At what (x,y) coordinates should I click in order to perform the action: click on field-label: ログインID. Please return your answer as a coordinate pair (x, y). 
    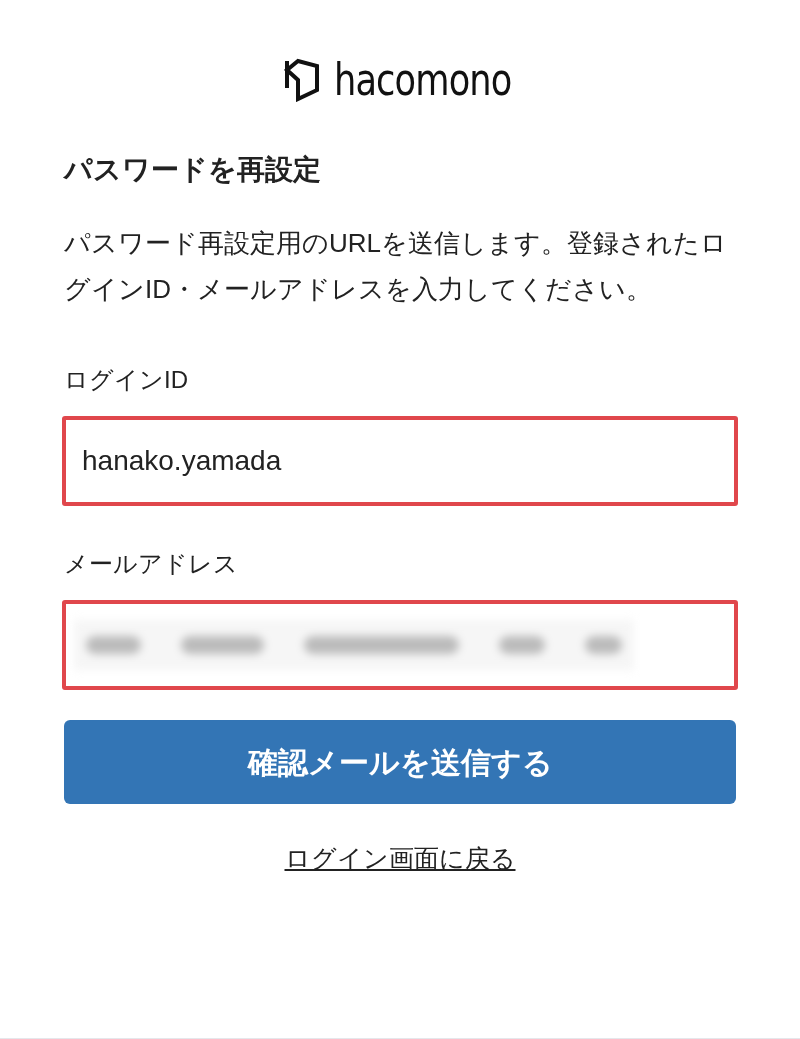
    Looking at the image, I should click on (126, 380).